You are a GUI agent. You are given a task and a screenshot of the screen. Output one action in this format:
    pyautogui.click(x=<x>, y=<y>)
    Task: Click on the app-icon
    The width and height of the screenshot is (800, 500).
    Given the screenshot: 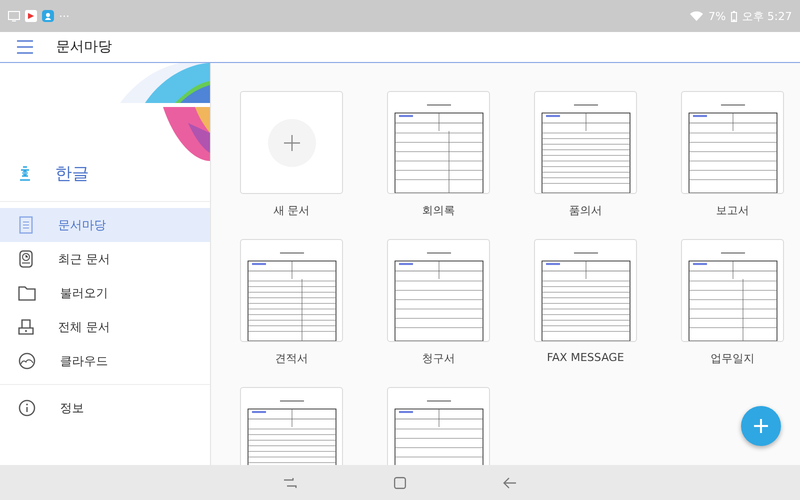 What is the action you would take?
    pyautogui.click(x=31, y=16)
    